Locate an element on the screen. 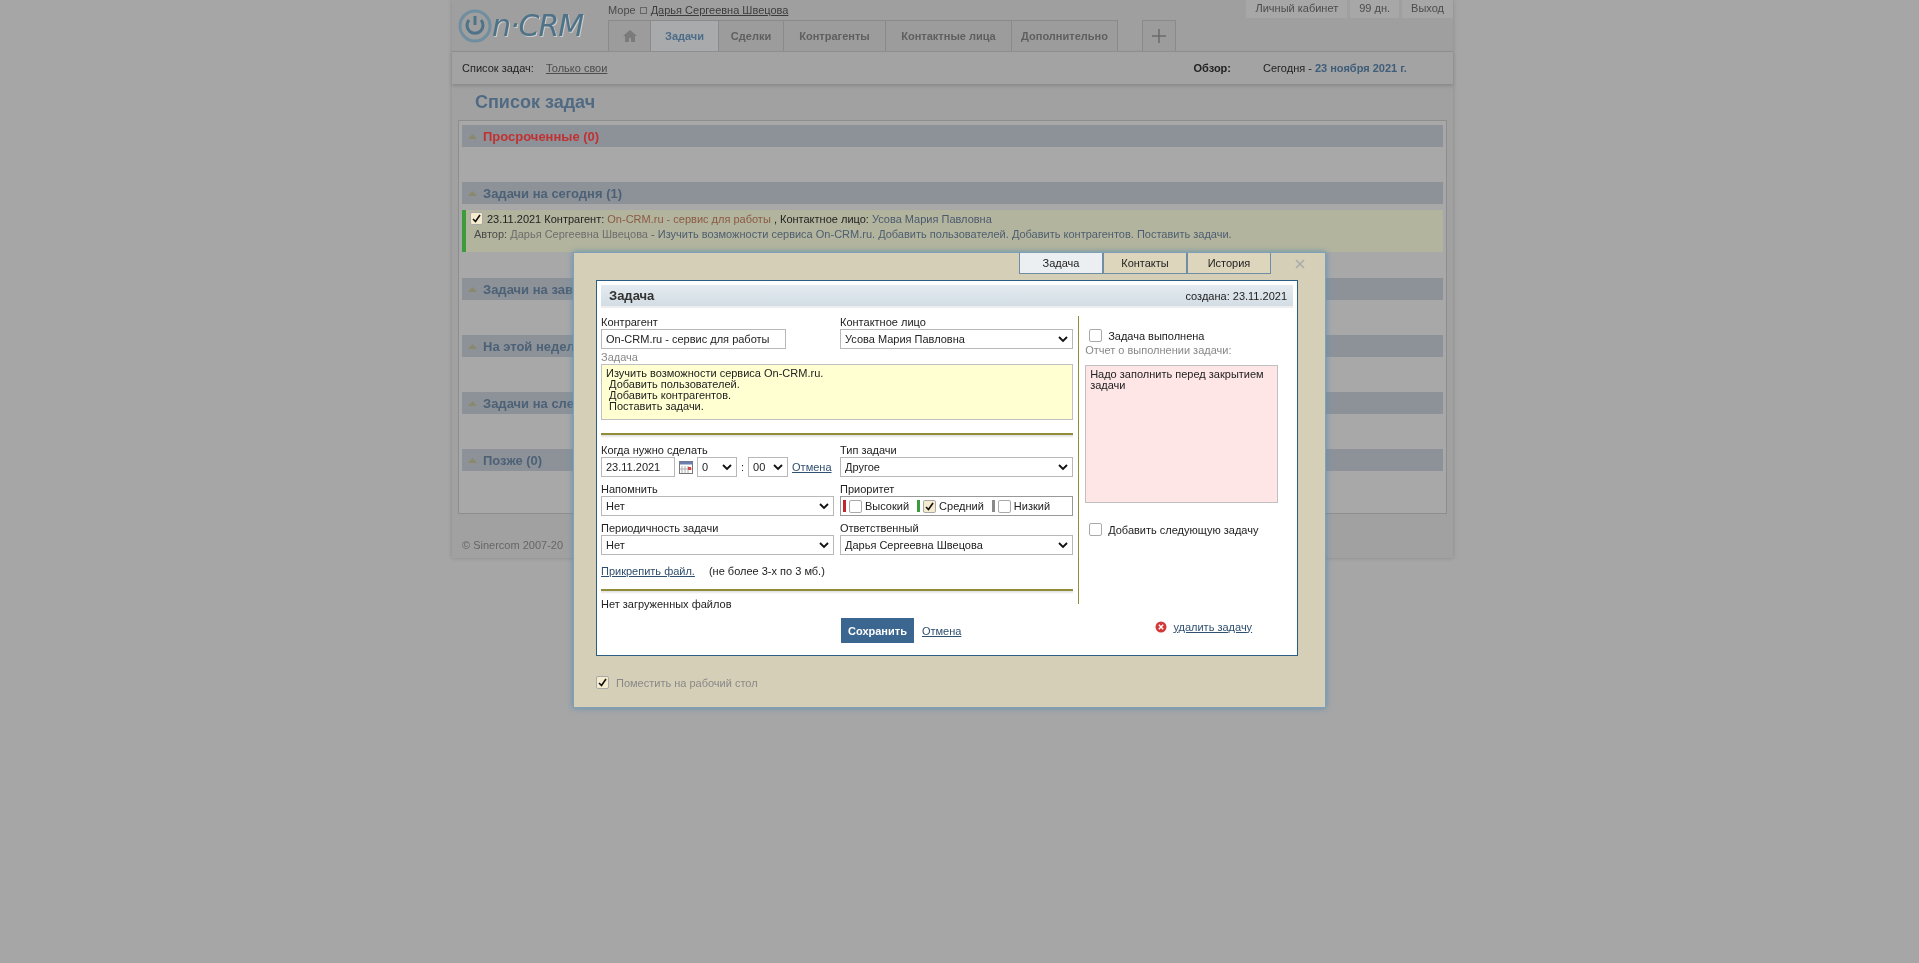  section-title: Задачи на зав is located at coordinates (528, 289).